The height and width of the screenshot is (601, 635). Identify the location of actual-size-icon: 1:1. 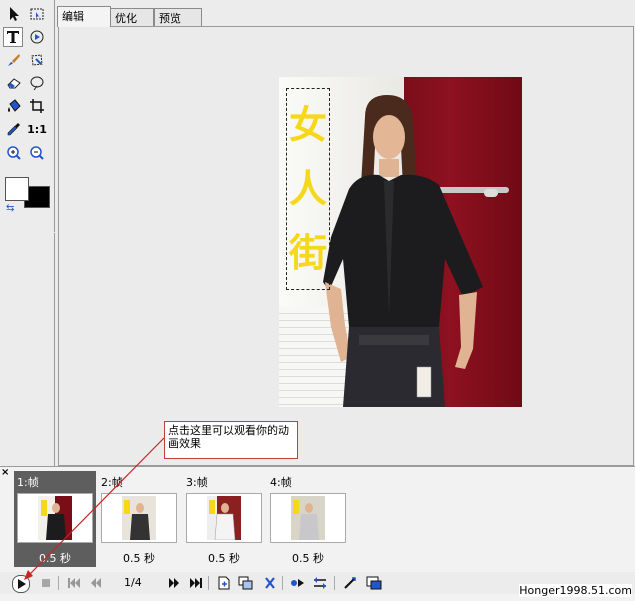
(37, 129).